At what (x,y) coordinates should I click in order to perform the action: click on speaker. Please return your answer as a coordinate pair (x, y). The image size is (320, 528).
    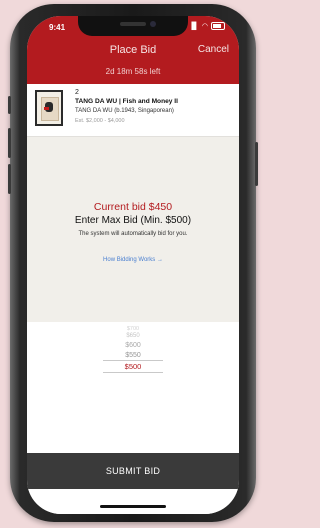
    Looking at the image, I should click on (133, 24).